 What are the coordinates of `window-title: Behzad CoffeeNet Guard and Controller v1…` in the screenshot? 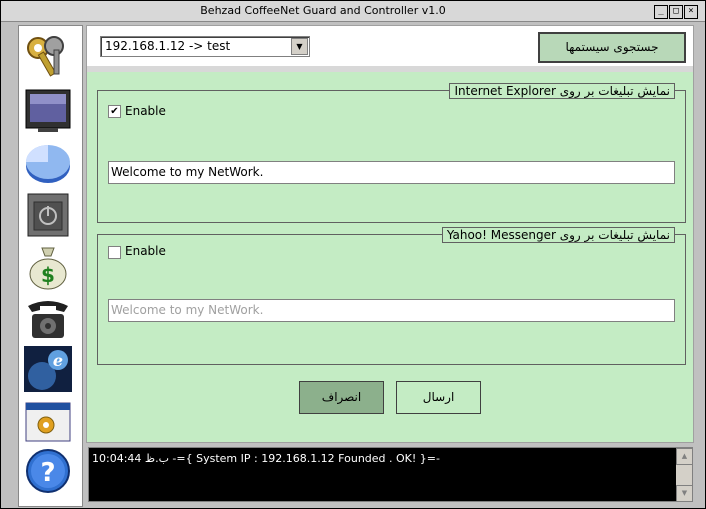 It's located at (323, 10).